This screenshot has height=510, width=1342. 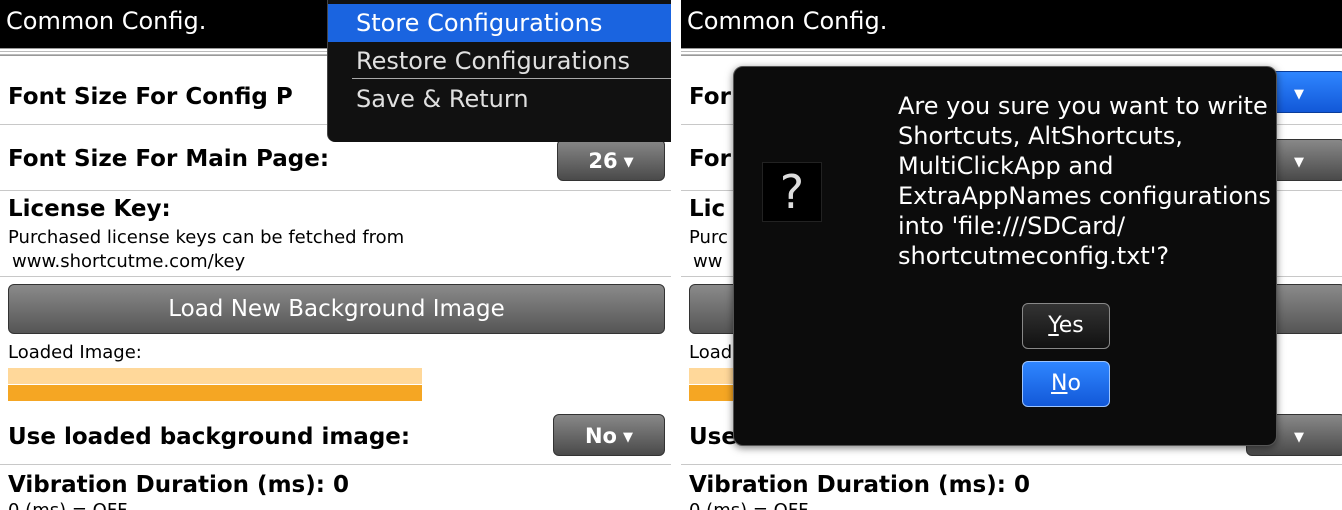 What do you see at coordinates (707, 209) in the screenshot?
I see `license-key-label: Lic` at bounding box center [707, 209].